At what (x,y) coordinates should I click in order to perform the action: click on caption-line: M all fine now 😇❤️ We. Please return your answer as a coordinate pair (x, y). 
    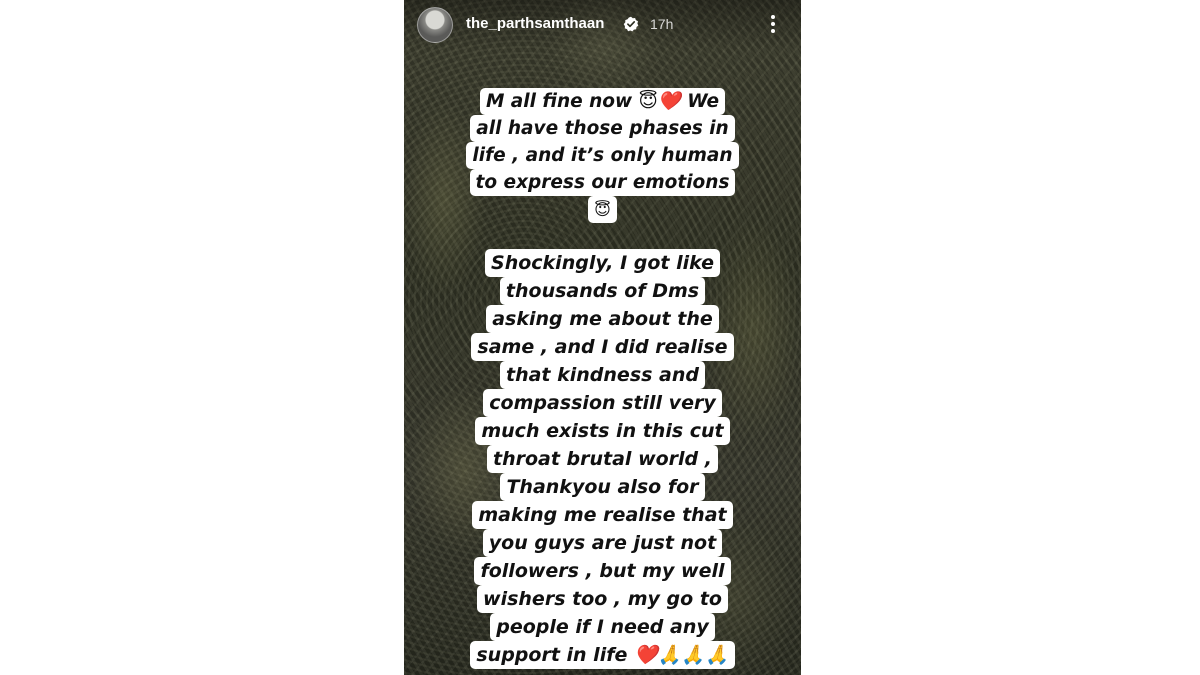
    Looking at the image, I should click on (602, 101).